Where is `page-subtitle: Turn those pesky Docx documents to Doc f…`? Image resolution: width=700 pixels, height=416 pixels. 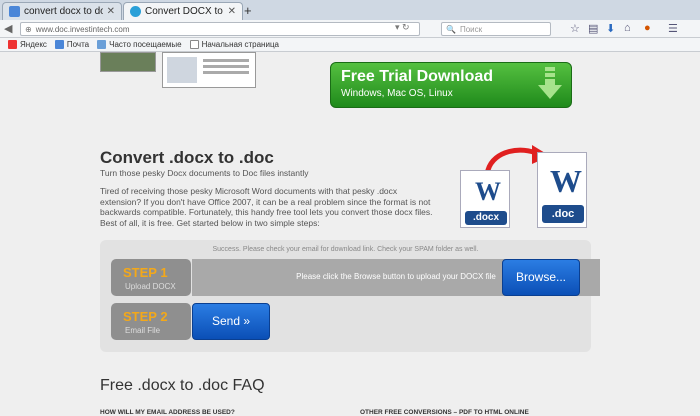
page-subtitle: Turn those pesky Docx documents to Doc f… is located at coordinates (204, 173).